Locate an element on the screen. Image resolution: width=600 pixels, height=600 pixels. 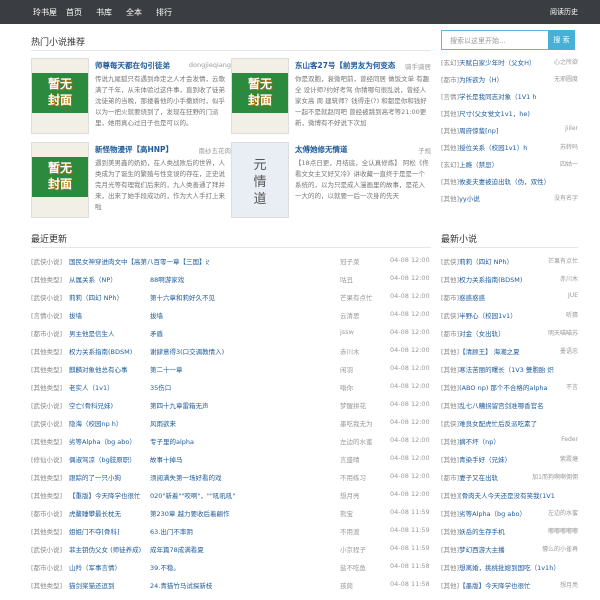
update-category: [都市小说] is located at coordinates (47, 568).